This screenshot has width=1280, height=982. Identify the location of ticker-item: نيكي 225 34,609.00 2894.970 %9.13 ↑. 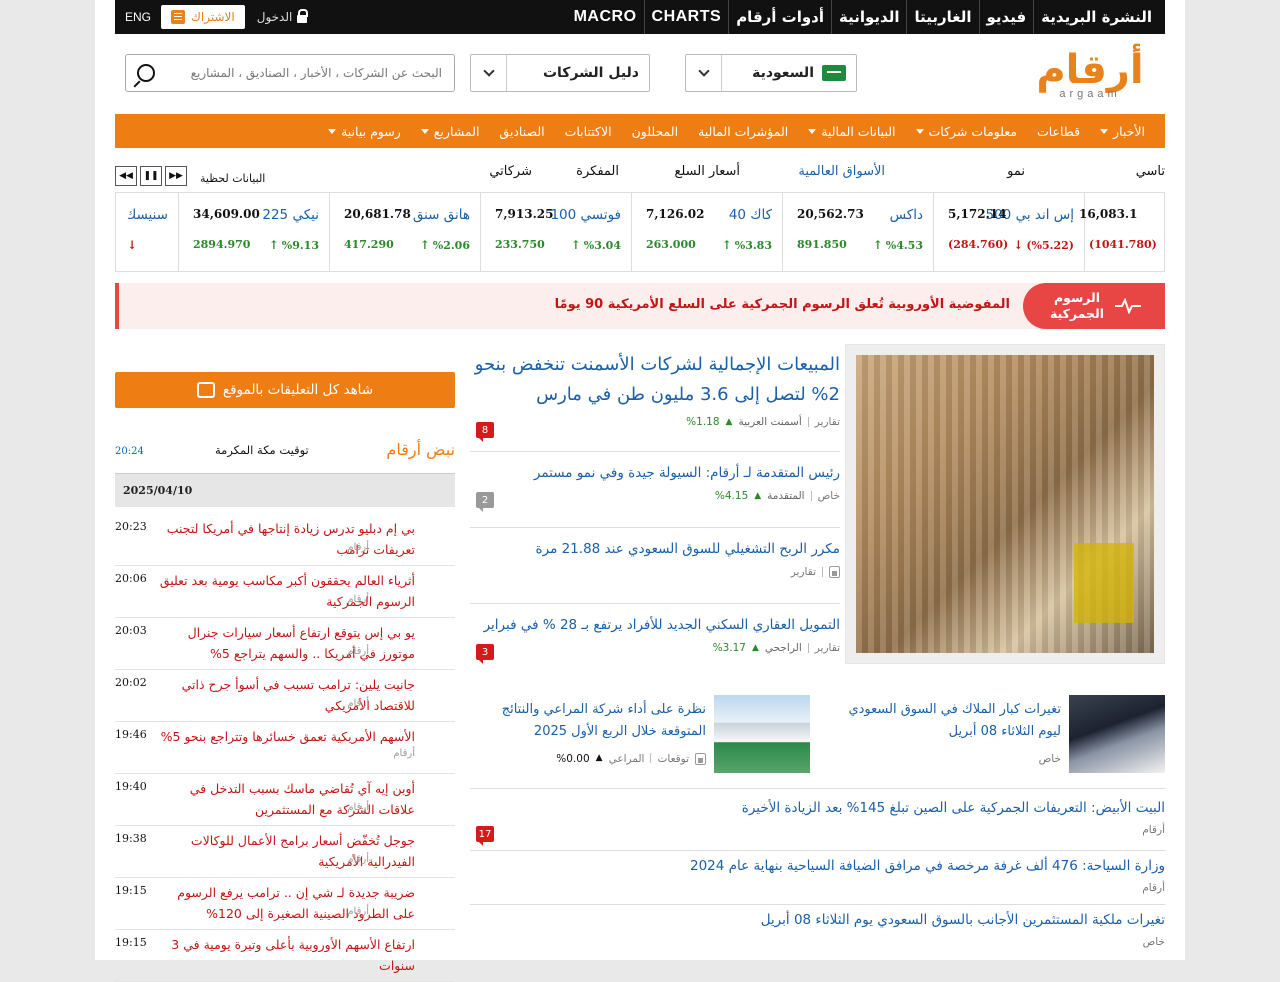
(253, 232).